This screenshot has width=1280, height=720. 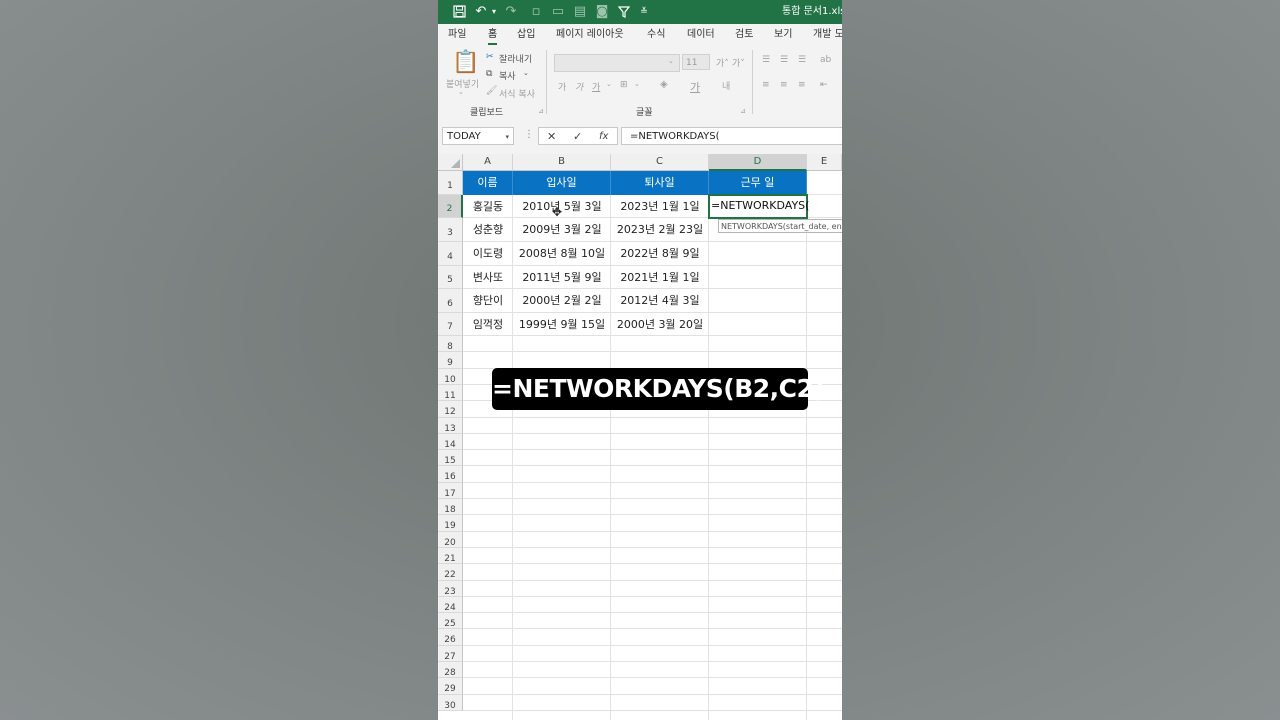 What do you see at coordinates (488, 277) in the screenshot?
I see `cell-a5: 변사또` at bounding box center [488, 277].